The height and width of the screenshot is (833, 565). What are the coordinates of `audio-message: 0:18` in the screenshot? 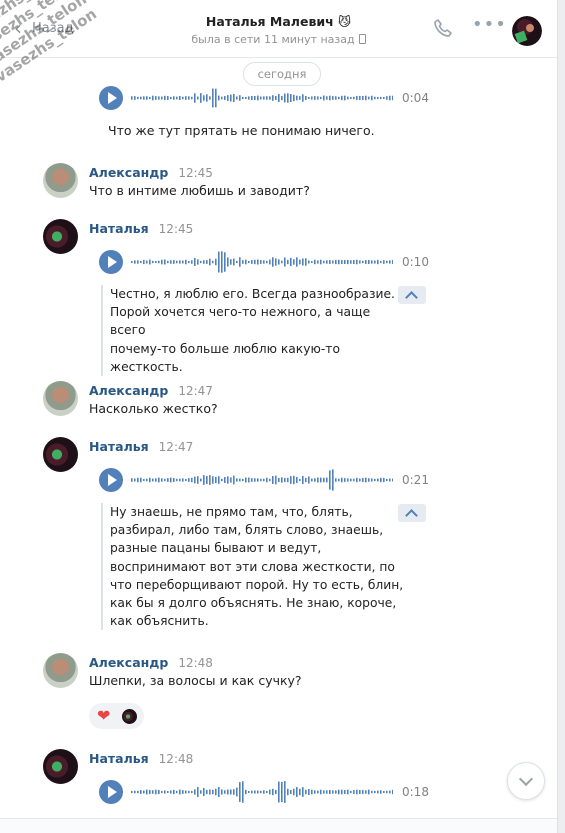 It's located at (264, 793).